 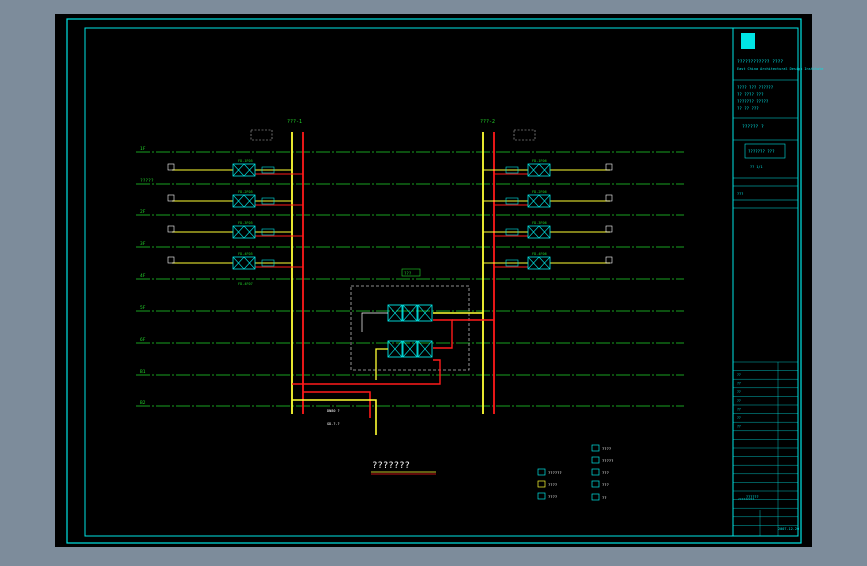 What do you see at coordinates (755, 87) in the screenshot?
I see `note-1: ???? ??? ??????` at bounding box center [755, 87].